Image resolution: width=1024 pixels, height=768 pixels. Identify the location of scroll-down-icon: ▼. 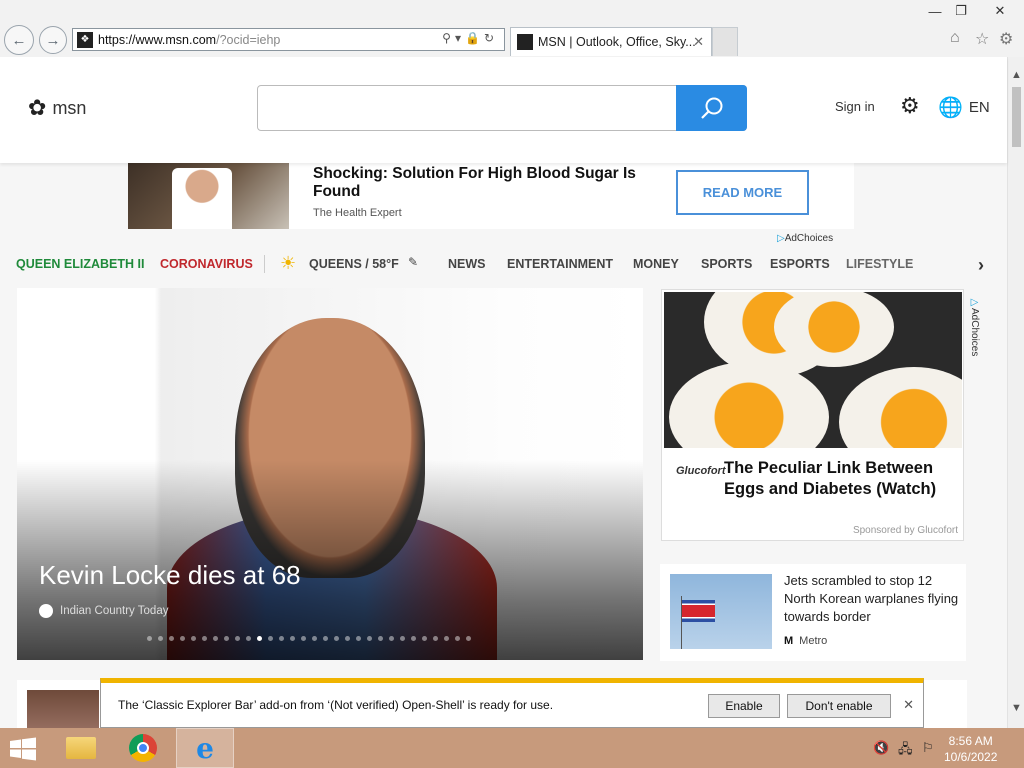
(1016, 708).